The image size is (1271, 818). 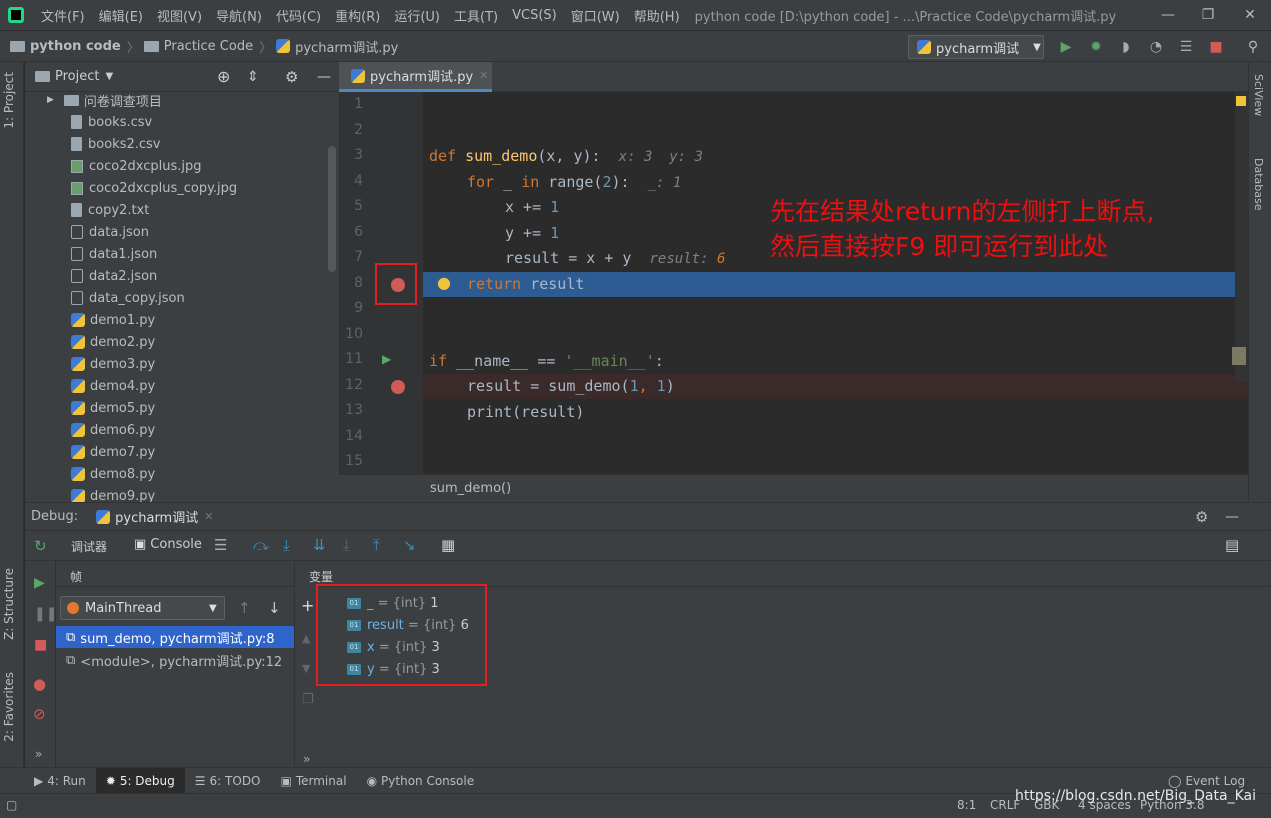 What do you see at coordinates (38, 754) in the screenshot?
I see `more-icon: »` at bounding box center [38, 754].